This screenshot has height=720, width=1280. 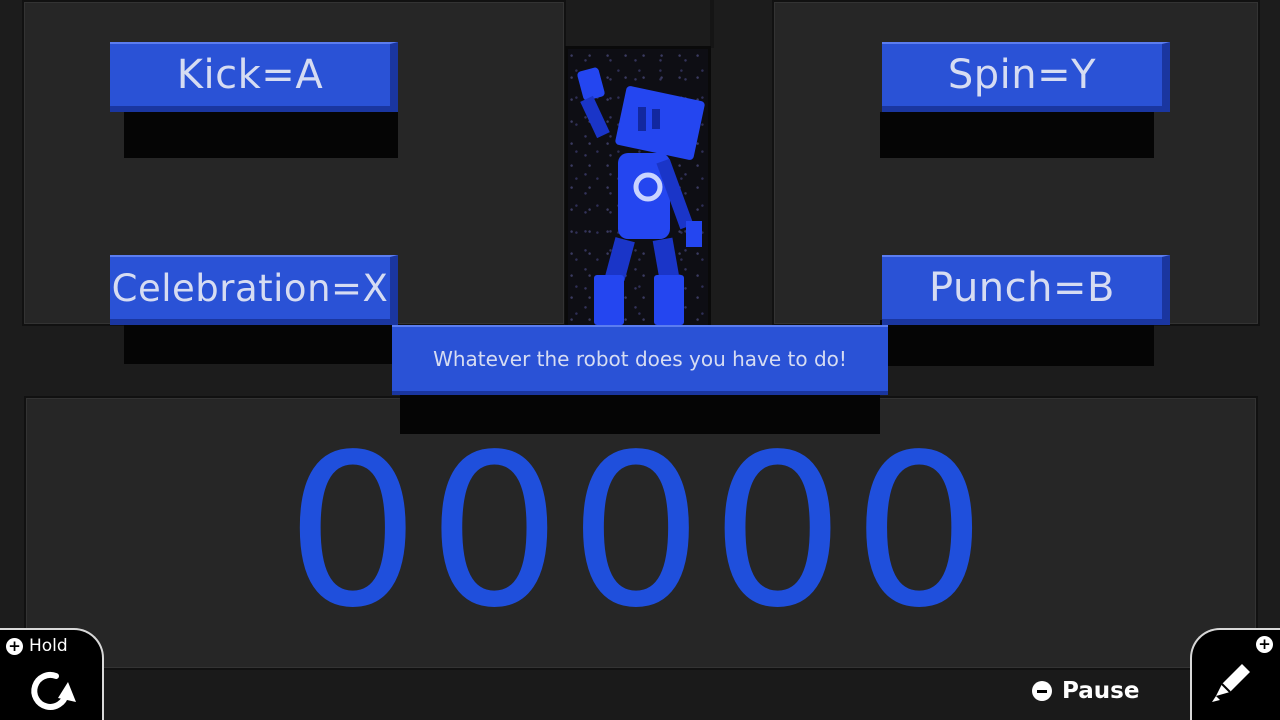 What do you see at coordinates (1026, 77) in the screenshot?
I see `spin-button: Spin=Y` at bounding box center [1026, 77].